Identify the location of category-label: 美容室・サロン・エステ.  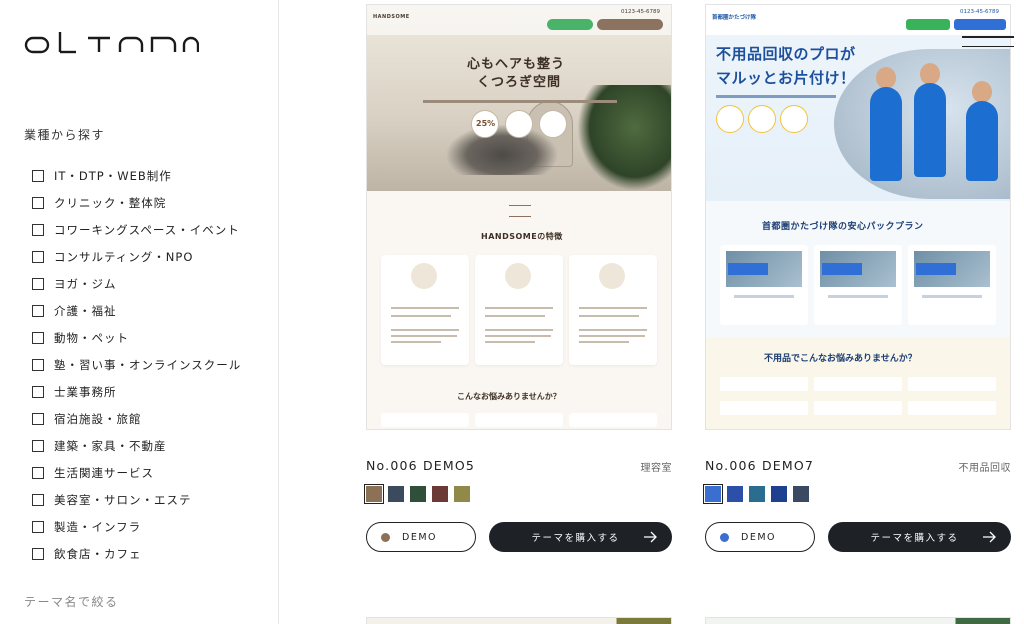
(123, 499).